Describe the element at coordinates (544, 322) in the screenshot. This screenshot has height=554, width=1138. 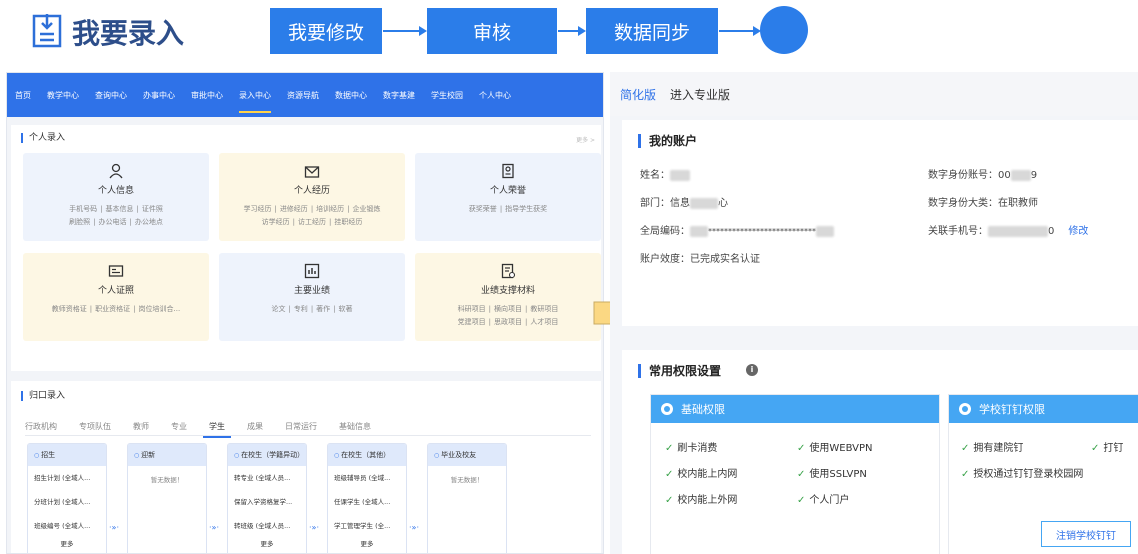
I see `card-link: 人才项目` at that location.